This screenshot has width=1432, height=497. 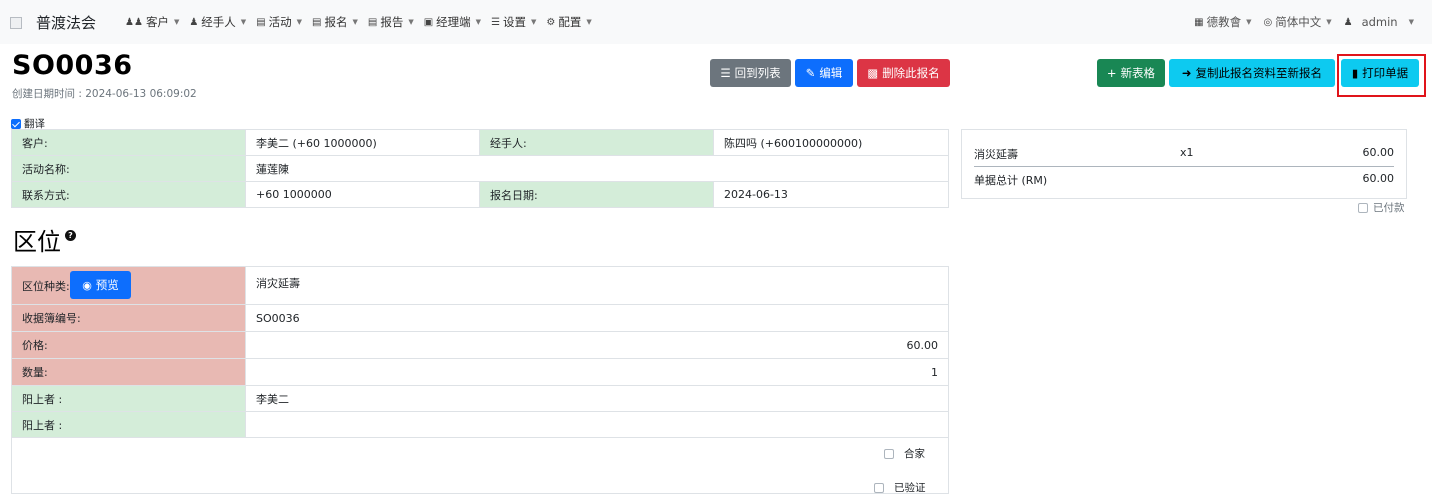 What do you see at coordinates (66, 22) in the screenshot?
I see `brand-name: 普渡法会` at bounding box center [66, 22].